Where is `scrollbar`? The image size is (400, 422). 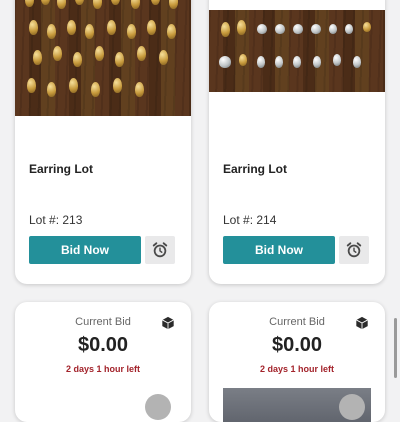 scrollbar is located at coordinates (395, 348).